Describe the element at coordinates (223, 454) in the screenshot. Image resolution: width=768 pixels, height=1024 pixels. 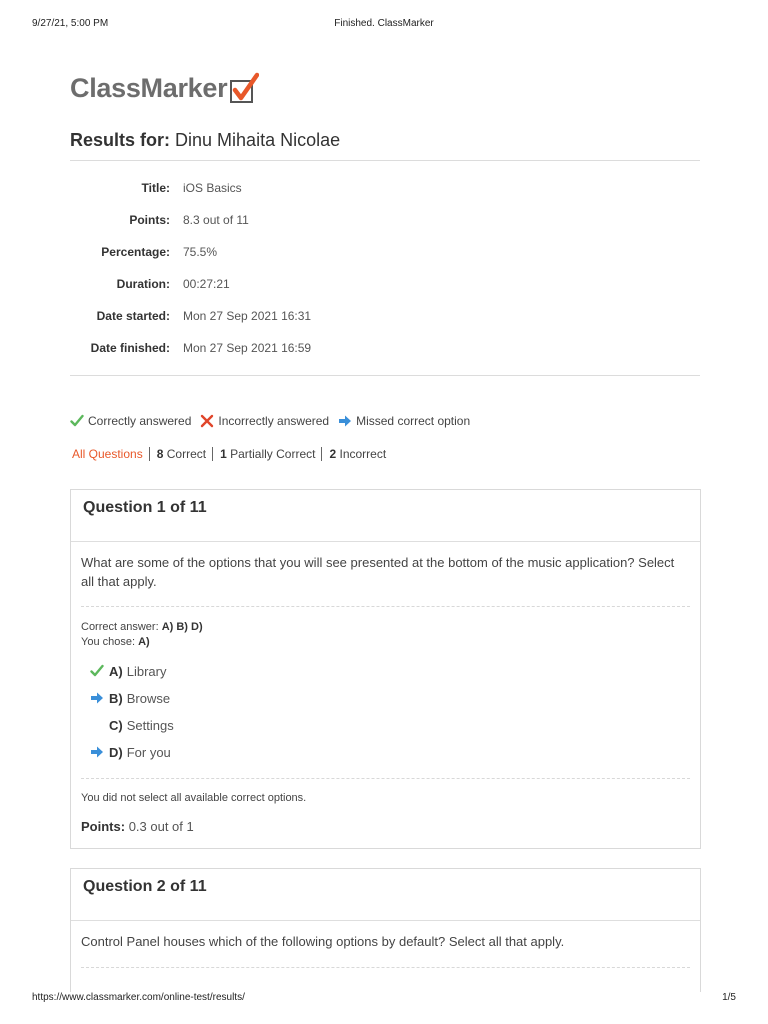
I see `filter-partial-count: 1` at that location.